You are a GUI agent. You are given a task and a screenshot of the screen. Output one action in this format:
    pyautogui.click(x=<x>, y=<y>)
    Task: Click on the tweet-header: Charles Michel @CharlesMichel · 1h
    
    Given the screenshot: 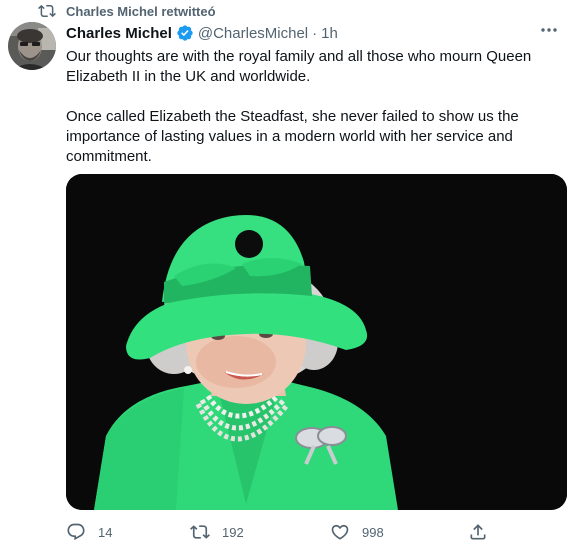 What is the action you would take?
    pyautogui.click(x=202, y=33)
    